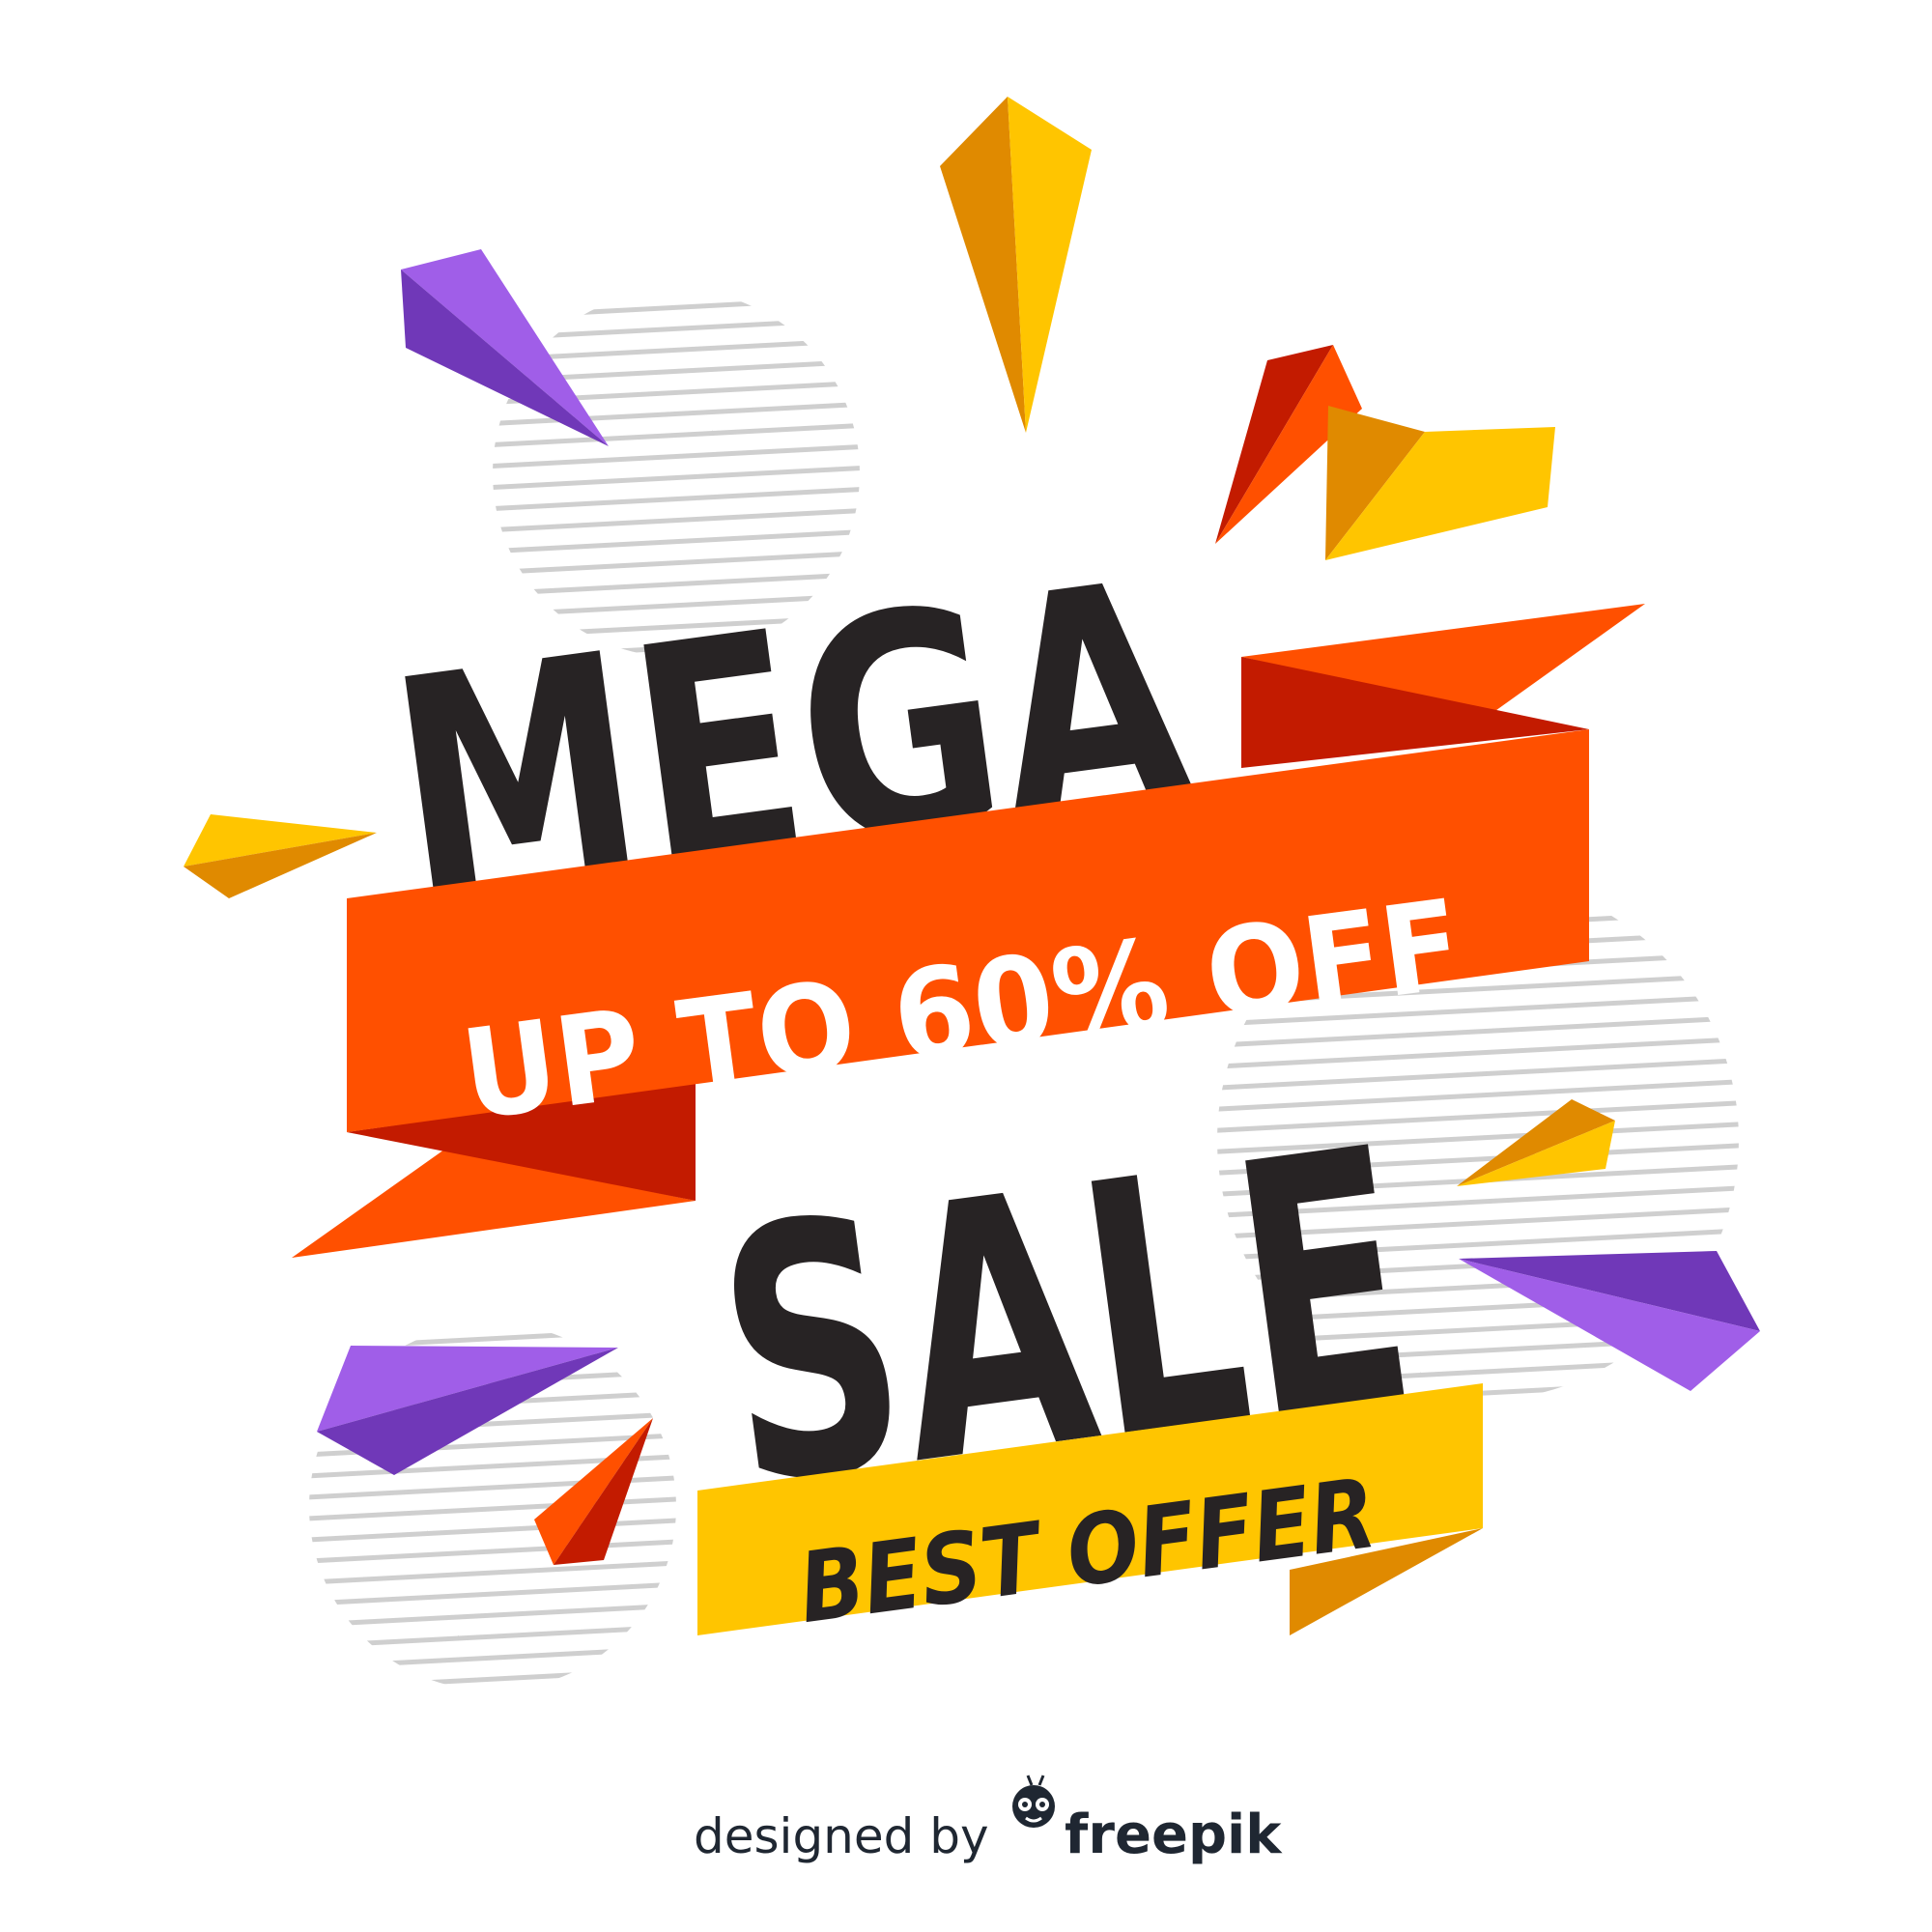 The image size is (1932, 1932). What do you see at coordinates (1033, 1801) in the screenshot?
I see `freepik-logo-icon` at bounding box center [1033, 1801].